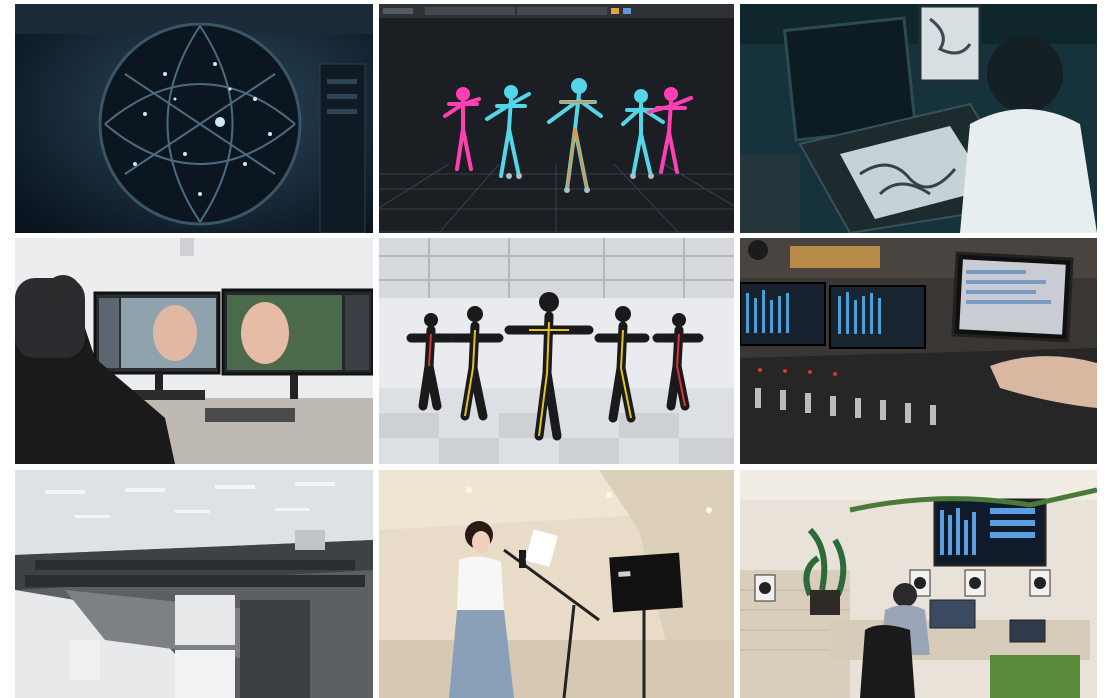 The height and width of the screenshot is (698, 1116). I want to click on sound-studio-control-room-photo, so click(918, 584).